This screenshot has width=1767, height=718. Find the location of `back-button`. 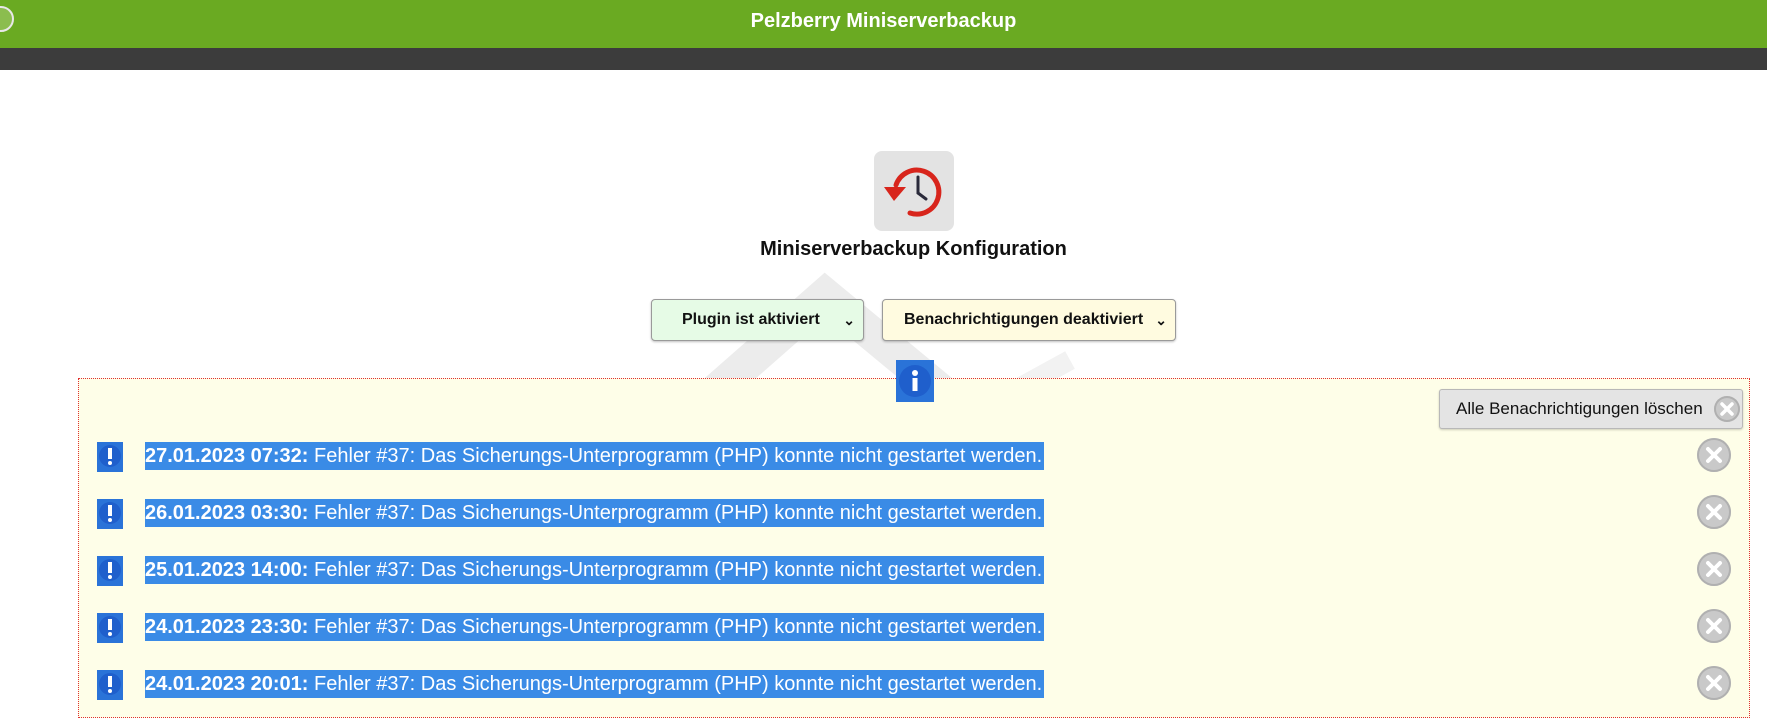

back-button is located at coordinates (7, 19).